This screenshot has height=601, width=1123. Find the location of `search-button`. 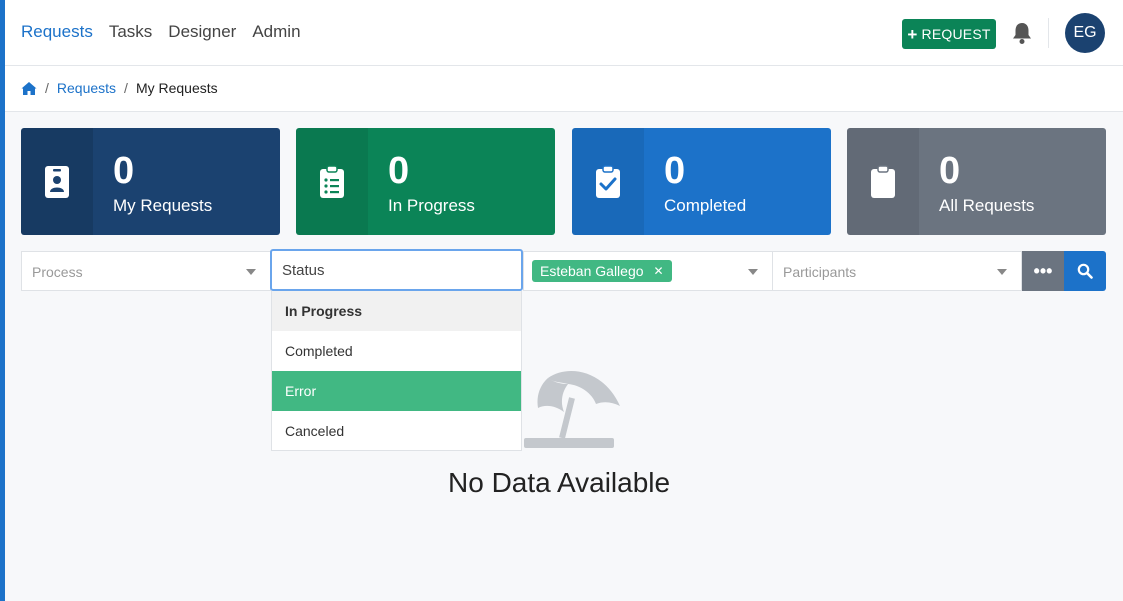

search-button is located at coordinates (1085, 271).